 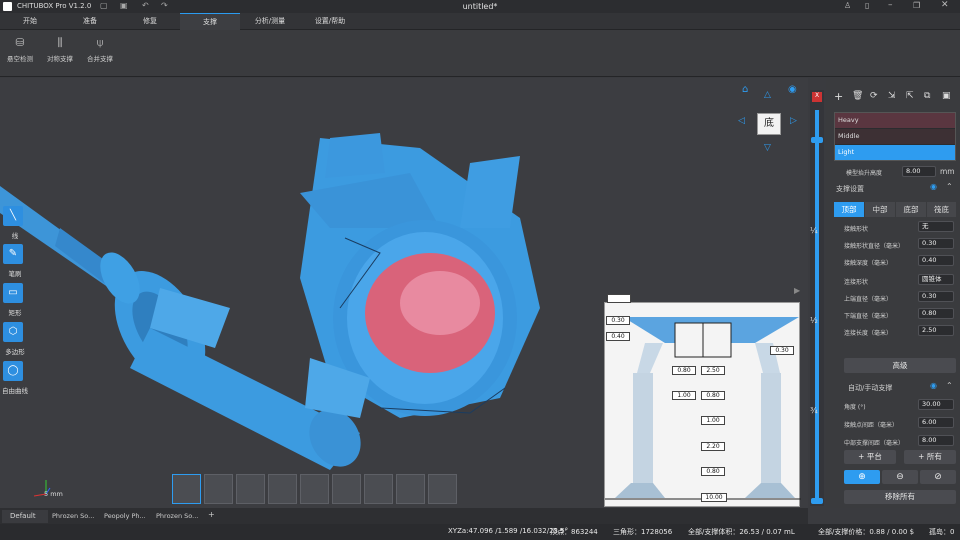 I want to click on tab-support: 支撑, so click(x=210, y=21).